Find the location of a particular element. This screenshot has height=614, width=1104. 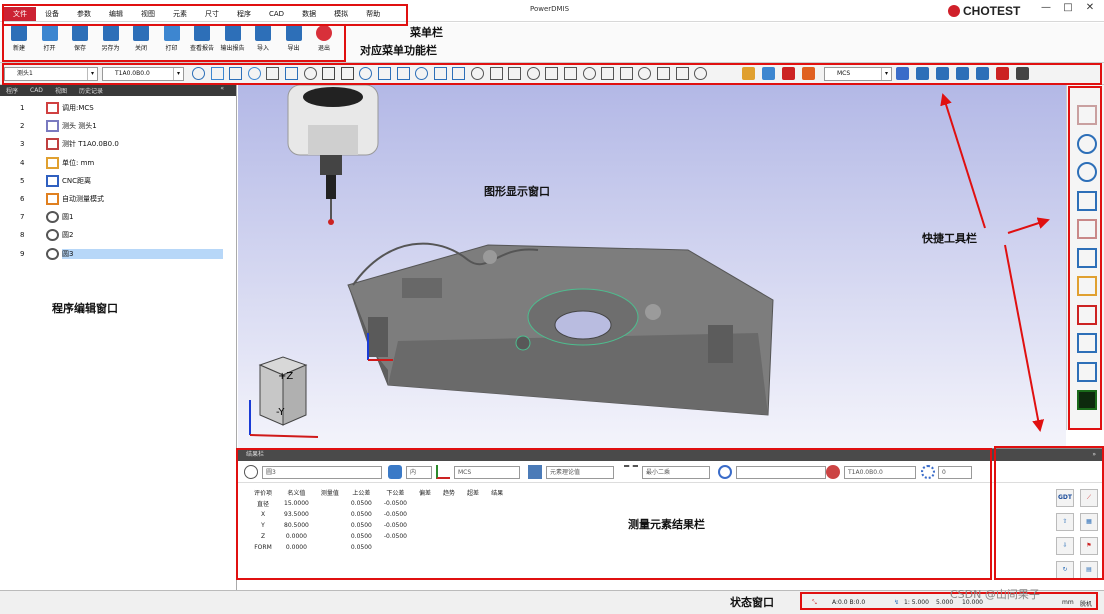

tab-cad: CAD is located at coordinates (36, 90).